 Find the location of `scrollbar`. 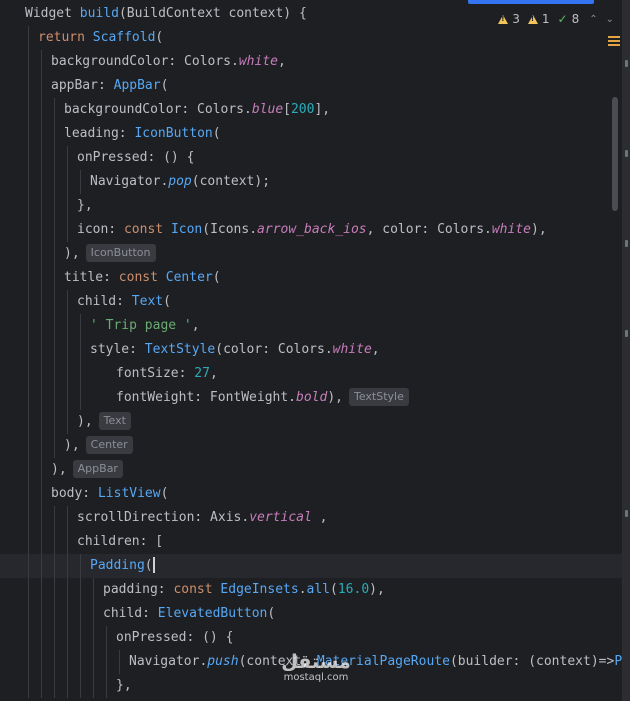

scrollbar is located at coordinates (615, 154).